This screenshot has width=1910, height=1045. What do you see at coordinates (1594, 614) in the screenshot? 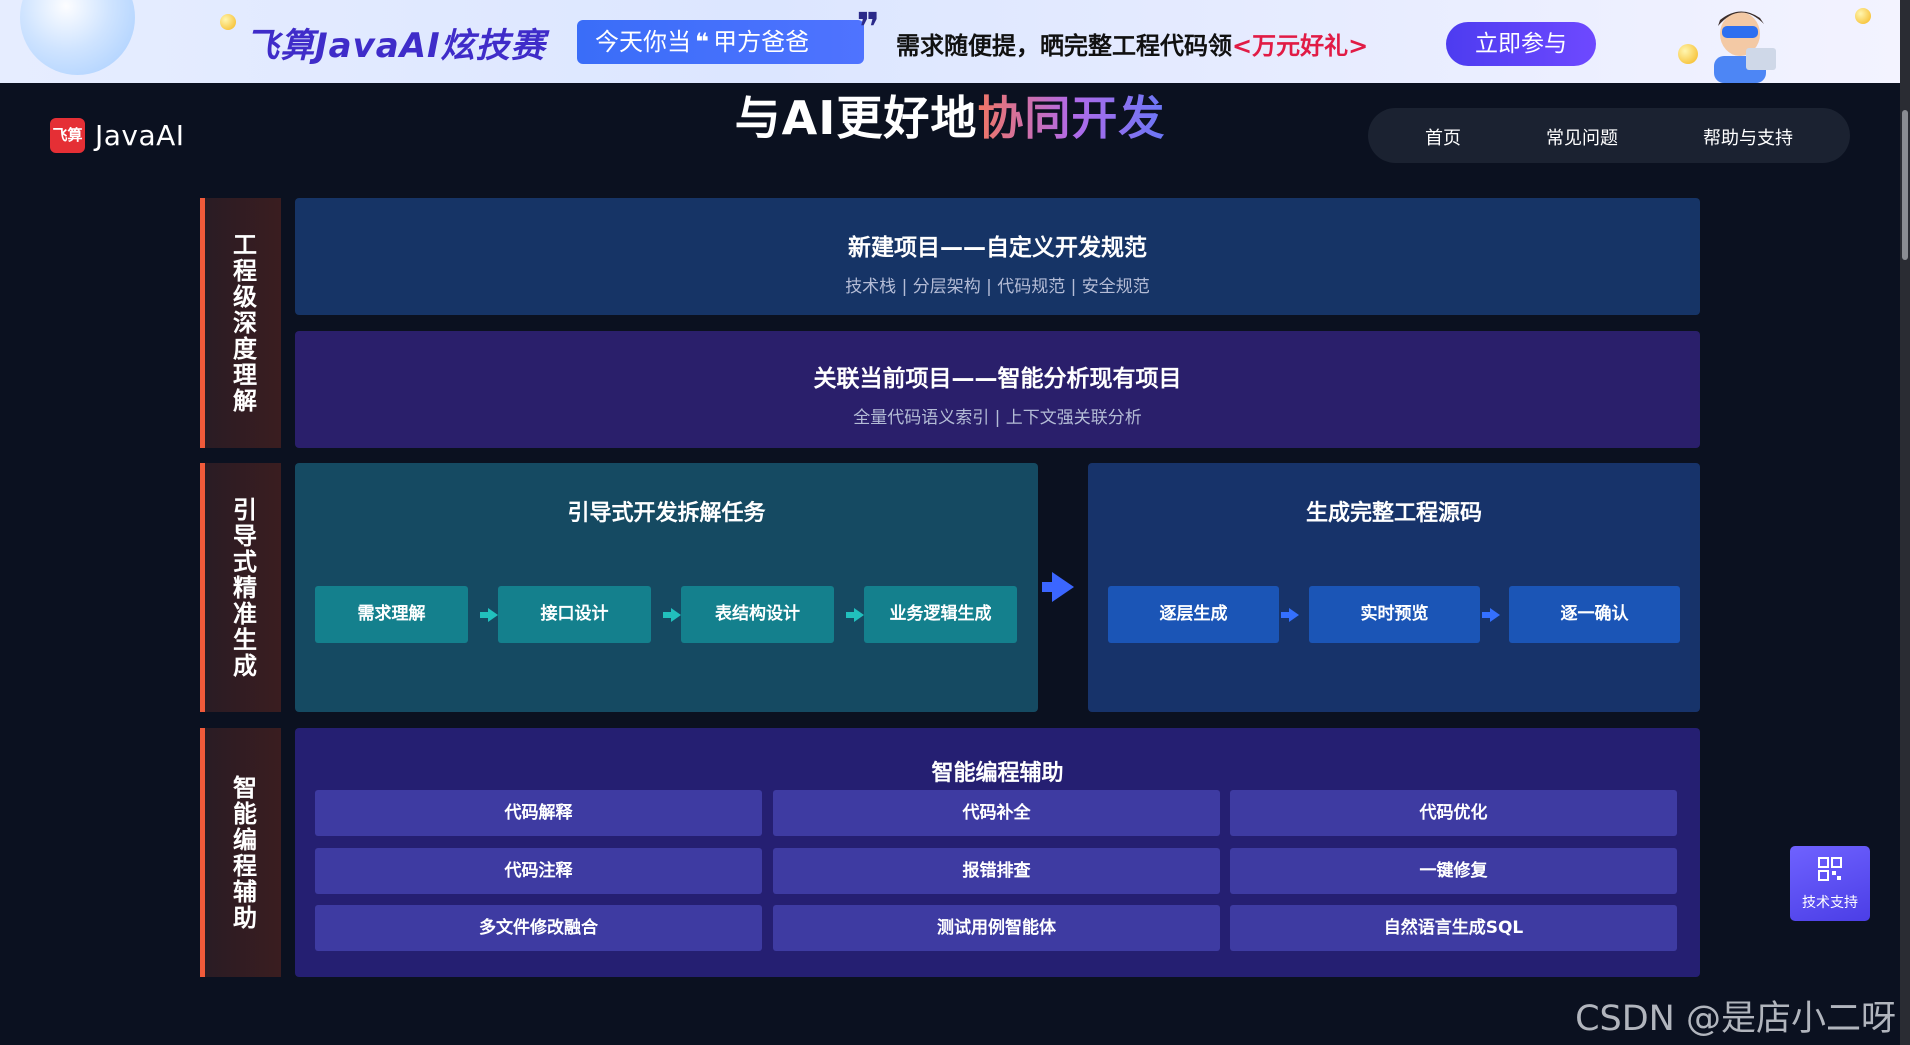
I see `step-confirm: 逐一确认` at bounding box center [1594, 614].